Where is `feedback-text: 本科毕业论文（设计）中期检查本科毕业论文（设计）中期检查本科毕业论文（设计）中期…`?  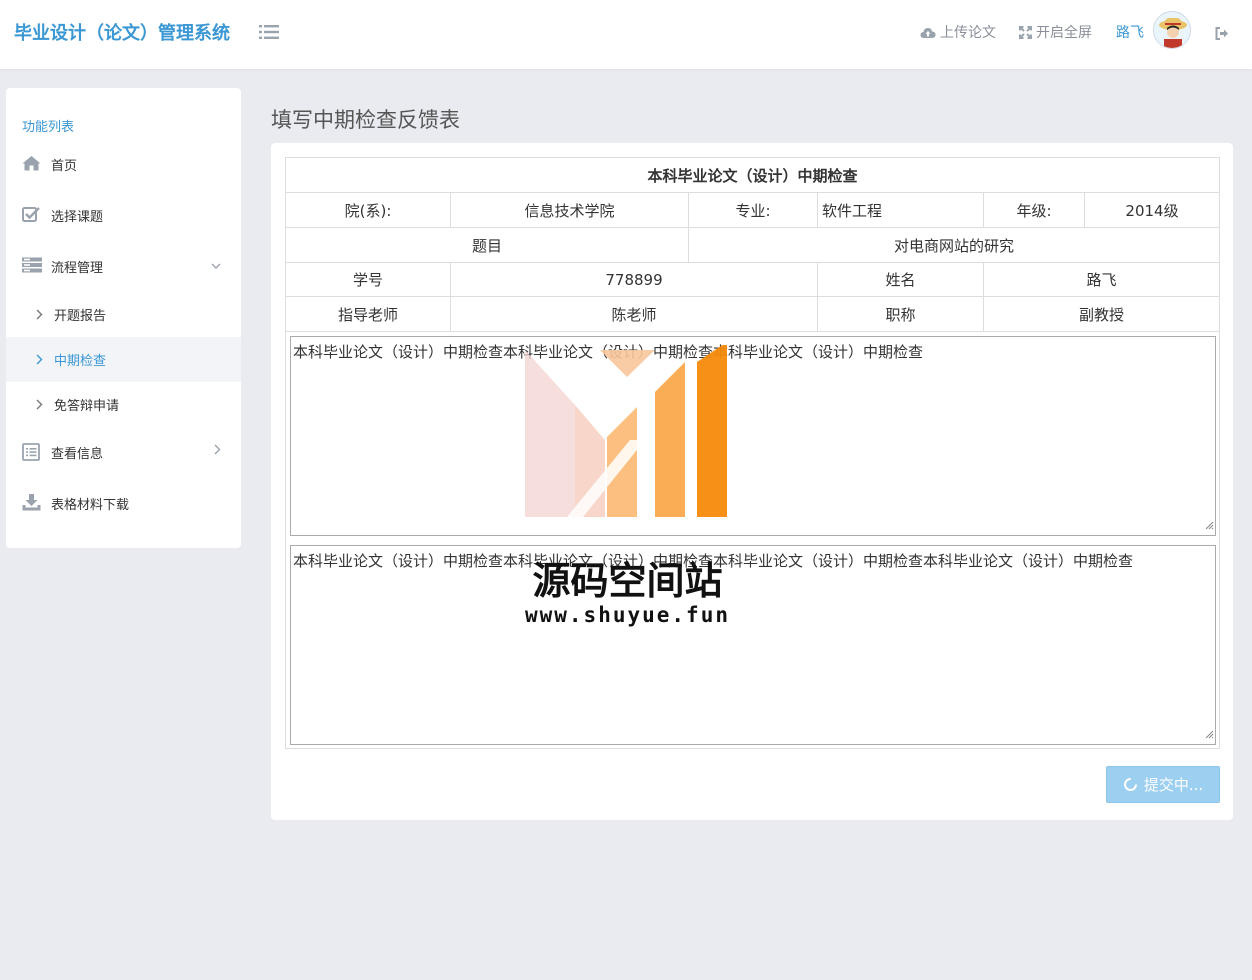 feedback-text: 本科毕业论文（设计）中期检查本科毕业论文（设计）中期检查本科毕业论文（设计）中期… is located at coordinates (713, 561).